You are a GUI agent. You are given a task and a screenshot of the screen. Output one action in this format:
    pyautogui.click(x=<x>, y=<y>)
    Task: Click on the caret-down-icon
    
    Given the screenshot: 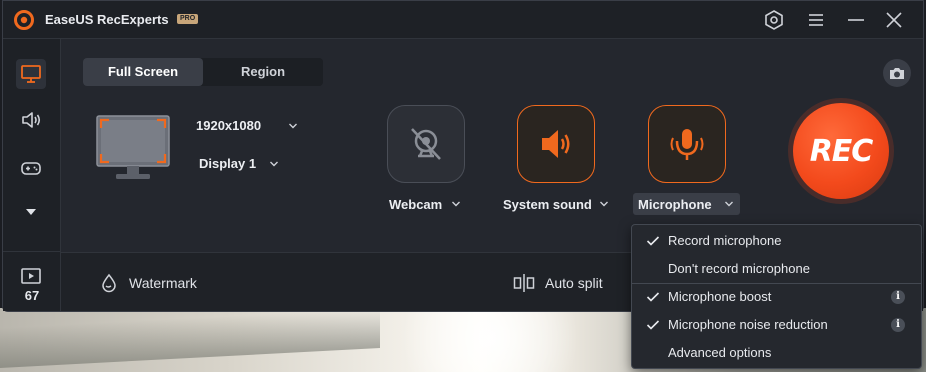 What is the action you would take?
    pyautogui.click(x=31, y=212)
    